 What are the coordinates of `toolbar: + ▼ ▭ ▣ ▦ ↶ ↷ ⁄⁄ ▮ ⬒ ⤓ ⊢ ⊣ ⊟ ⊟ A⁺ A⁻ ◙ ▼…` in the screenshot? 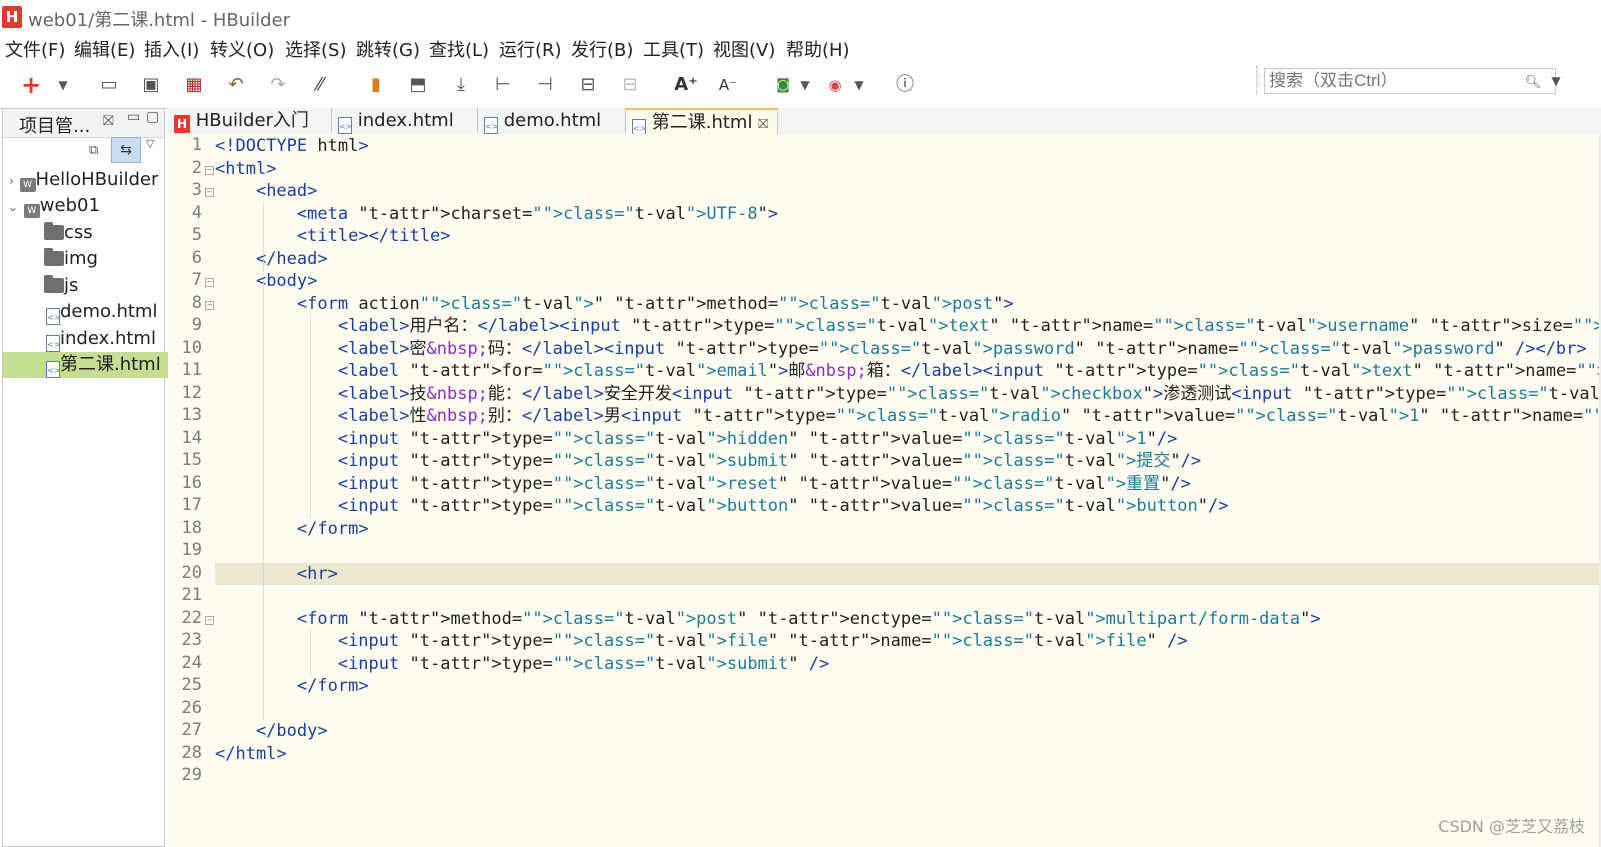 It's located at (800, 85).